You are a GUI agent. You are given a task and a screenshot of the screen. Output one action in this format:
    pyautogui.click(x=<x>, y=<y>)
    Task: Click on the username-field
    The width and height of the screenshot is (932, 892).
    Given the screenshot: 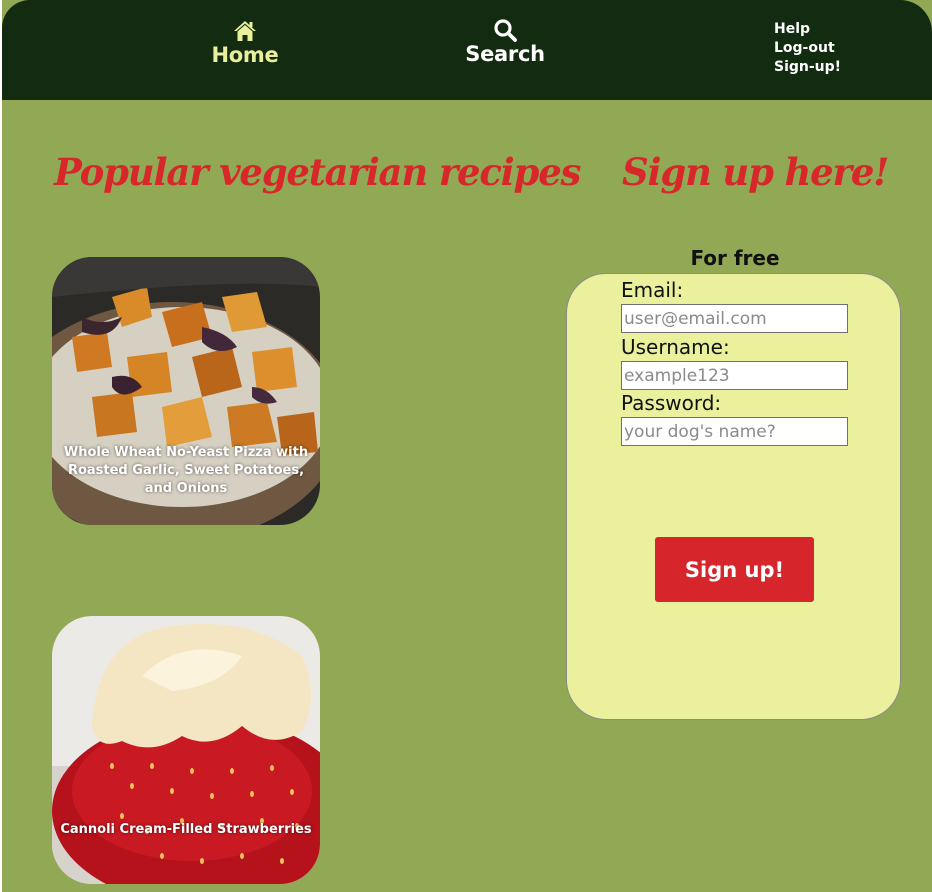 What is the action you would take?
    pyautogui.click(x=734, y=375)
    